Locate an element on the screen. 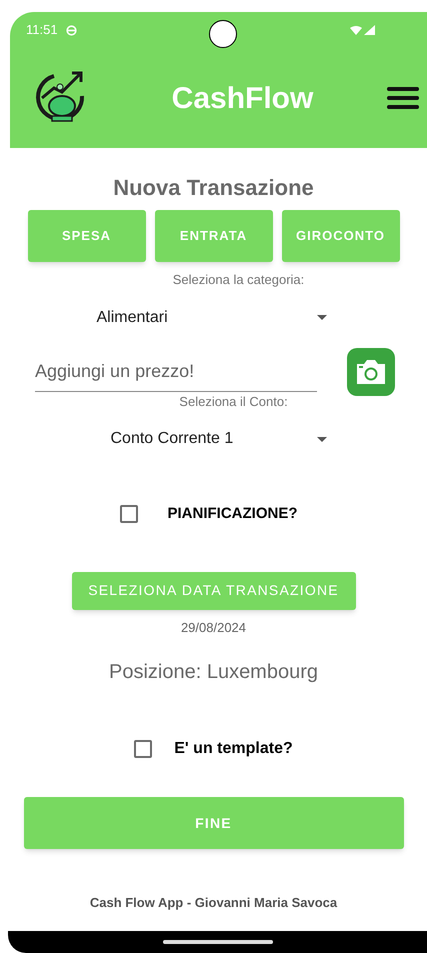 The width and height of the screenshot is (427, 953). footer-text: Cash Flow App - Giovanni Maria Savoca is located at coordinates (214, 903).